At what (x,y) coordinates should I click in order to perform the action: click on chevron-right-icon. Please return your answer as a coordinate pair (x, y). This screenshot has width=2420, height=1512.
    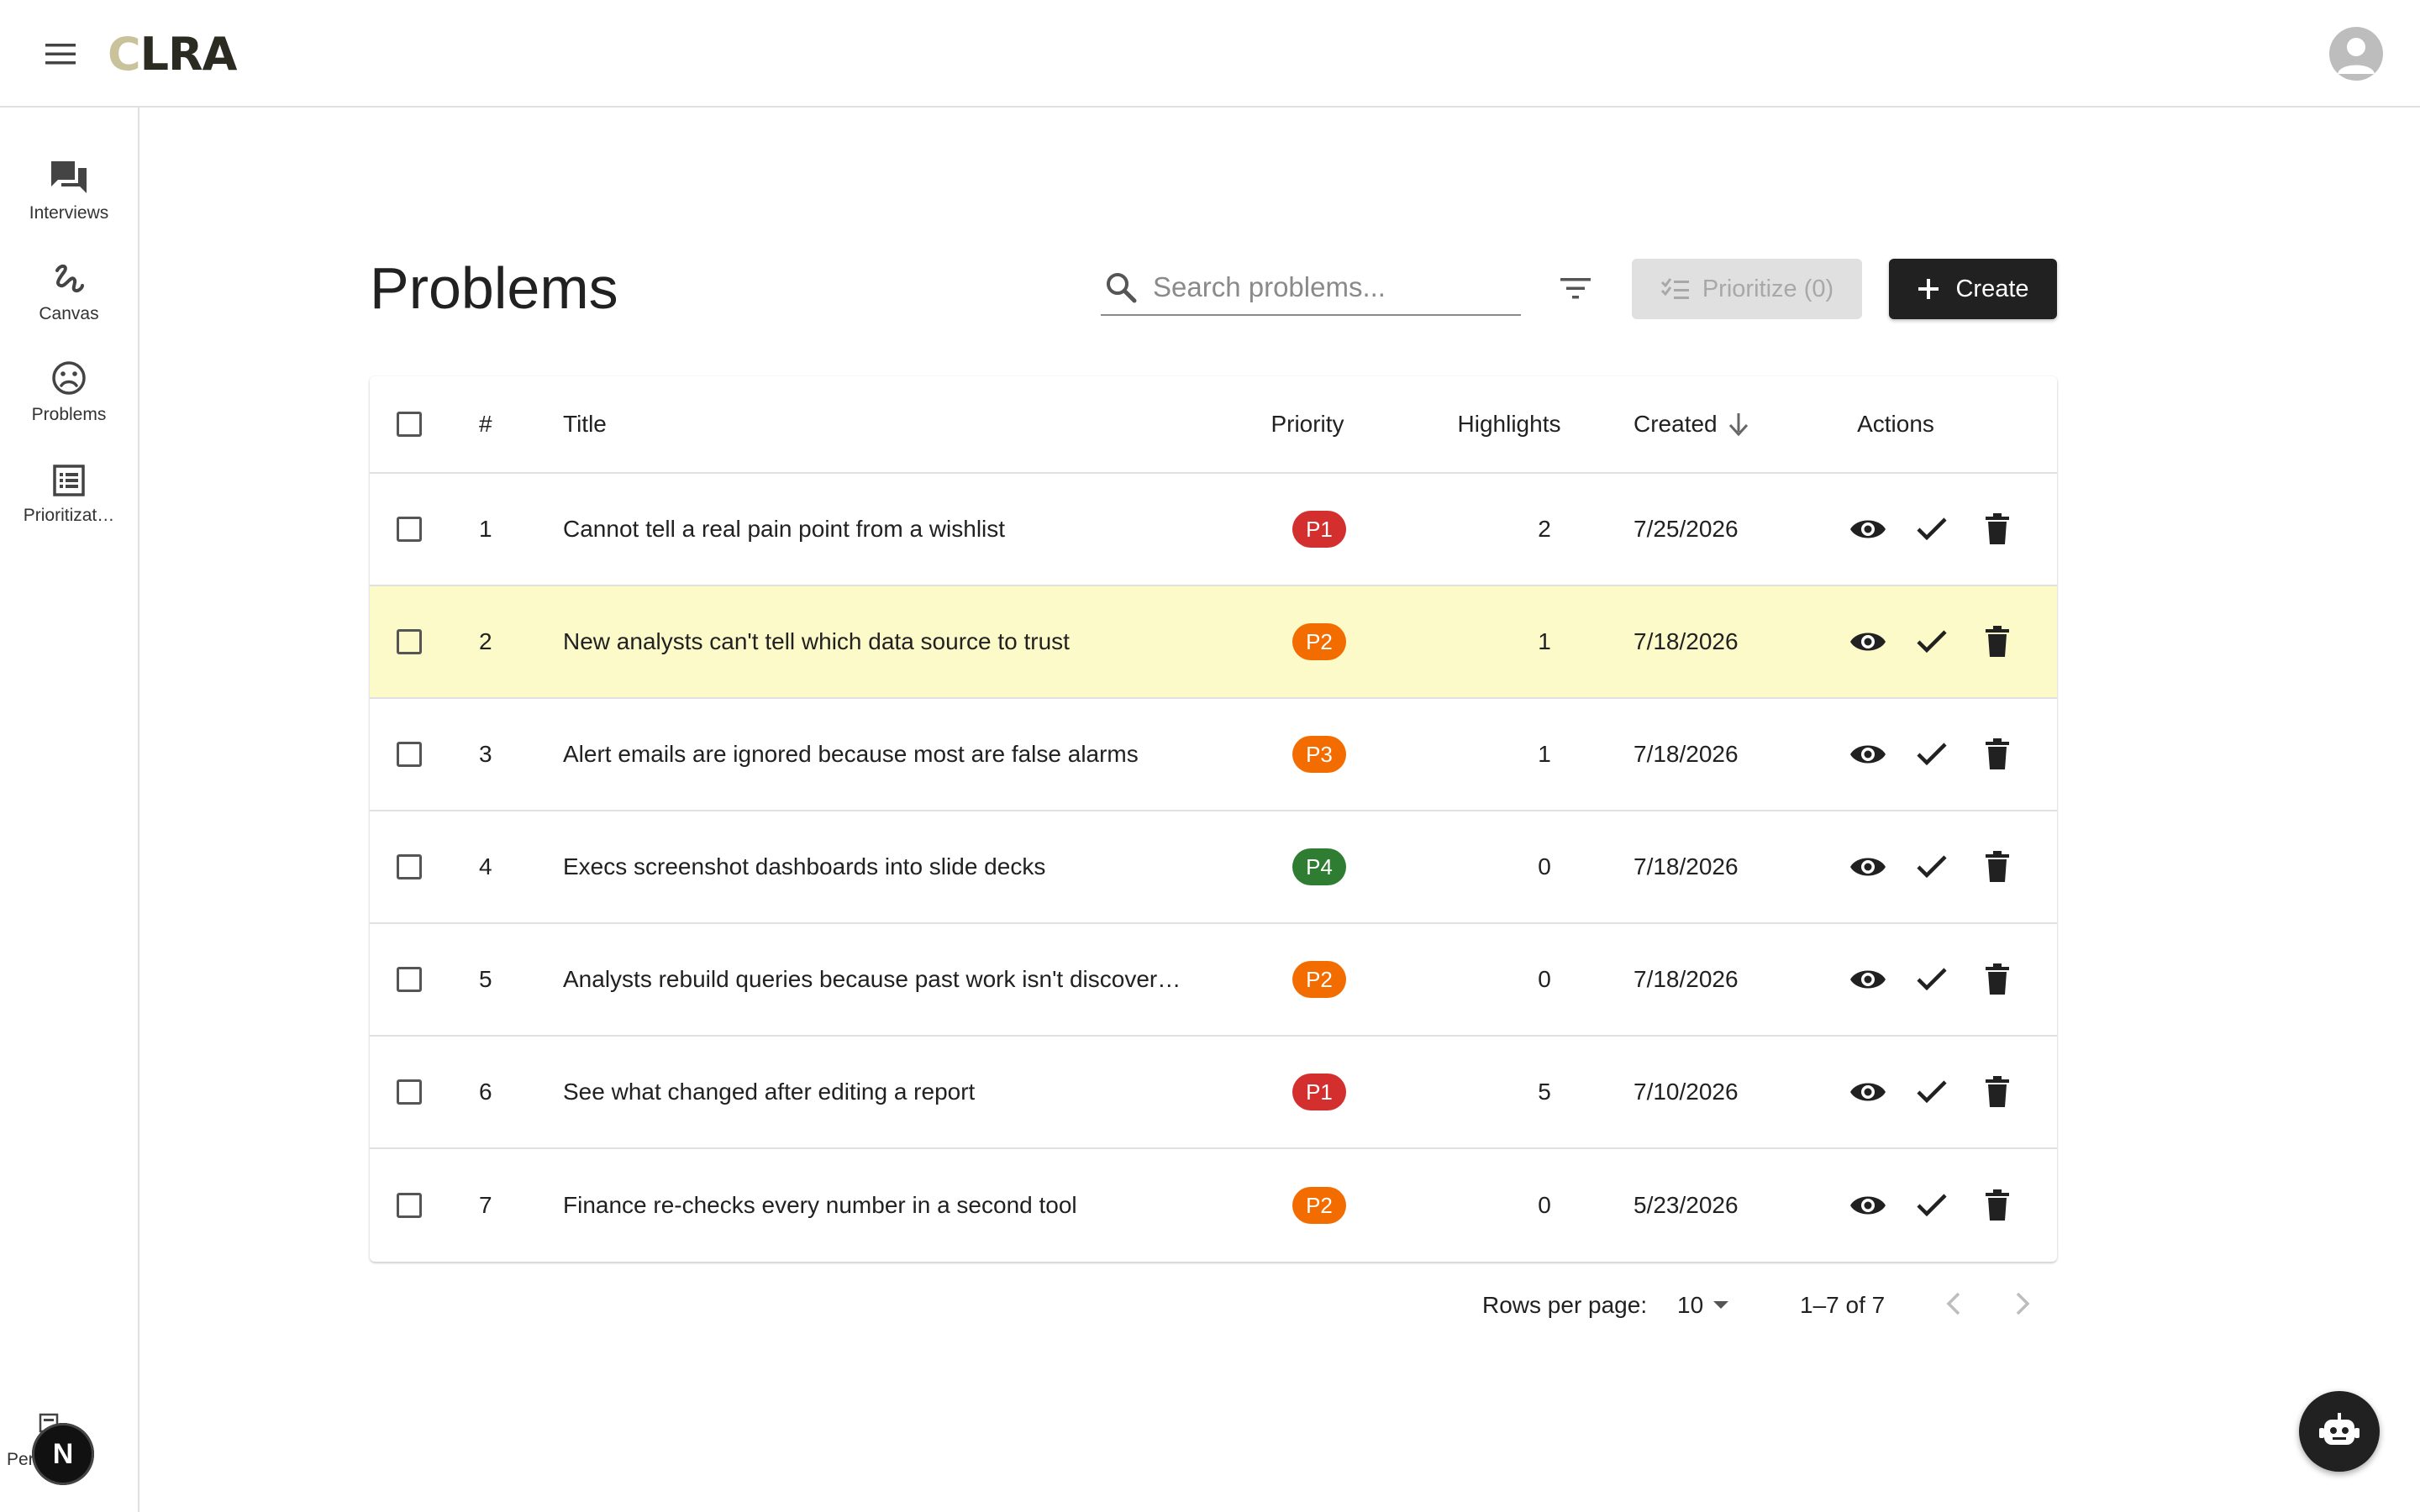
    Looking at the image, I should click on (2023, 1303).